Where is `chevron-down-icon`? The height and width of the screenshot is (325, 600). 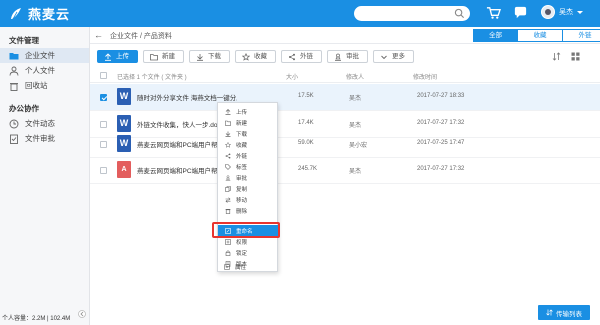
chevron-down-icon is located at coordinates (384, 57).